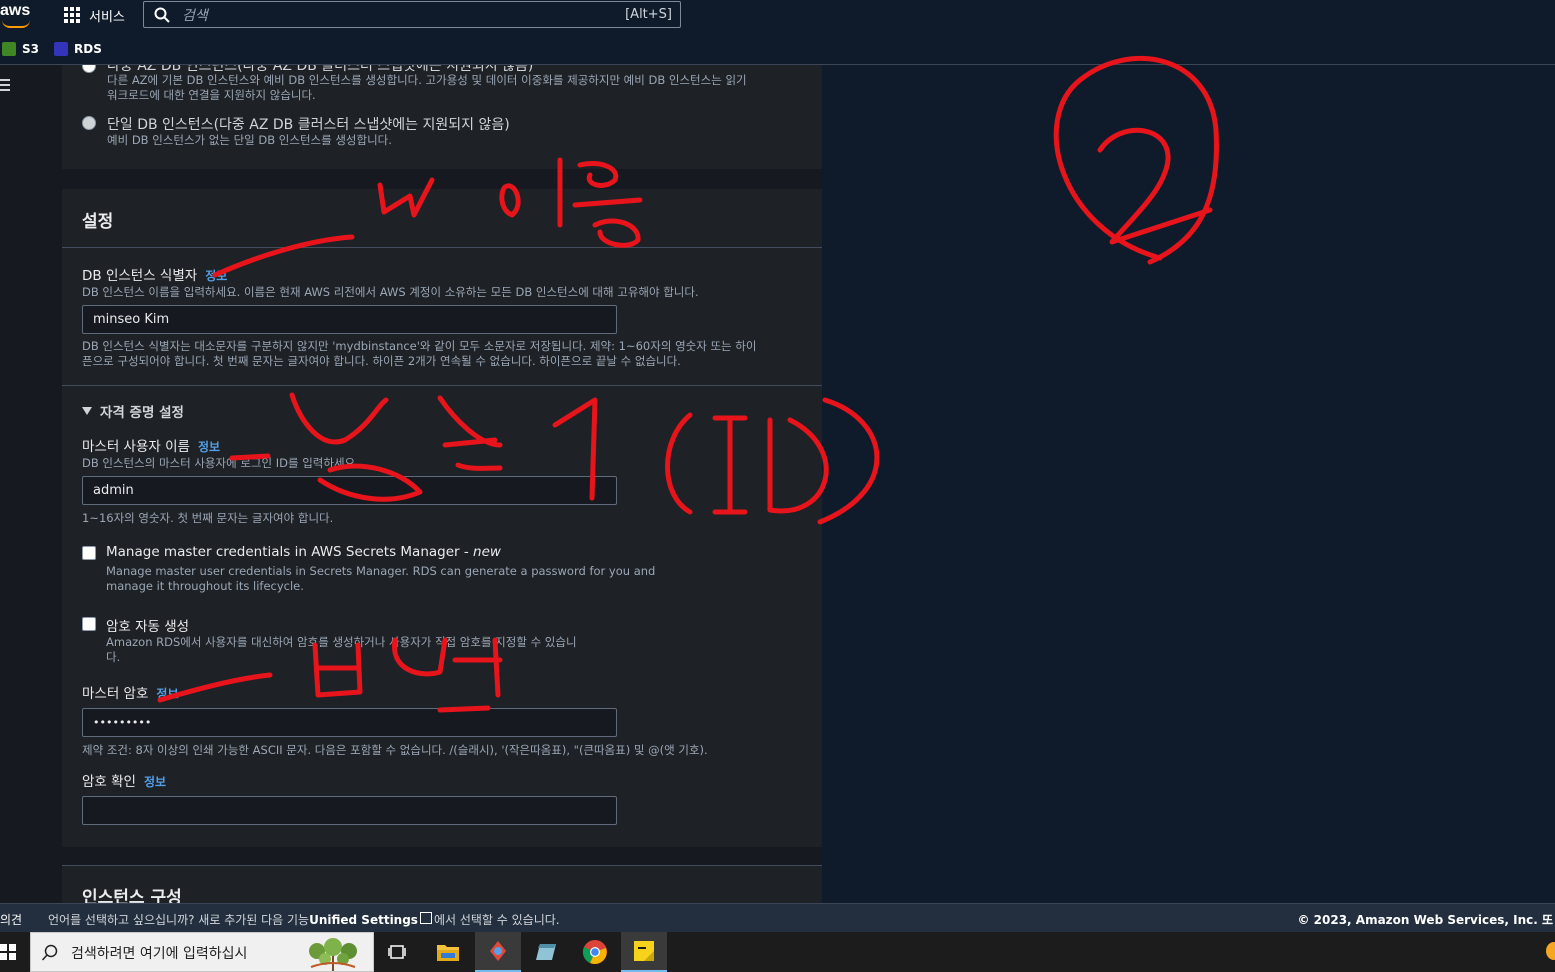 The height and width of the screenshot is (972, 1555). Describe the element at coordinates (98, 222) in the screenshot. I see `settings-title: 설정` at that location.